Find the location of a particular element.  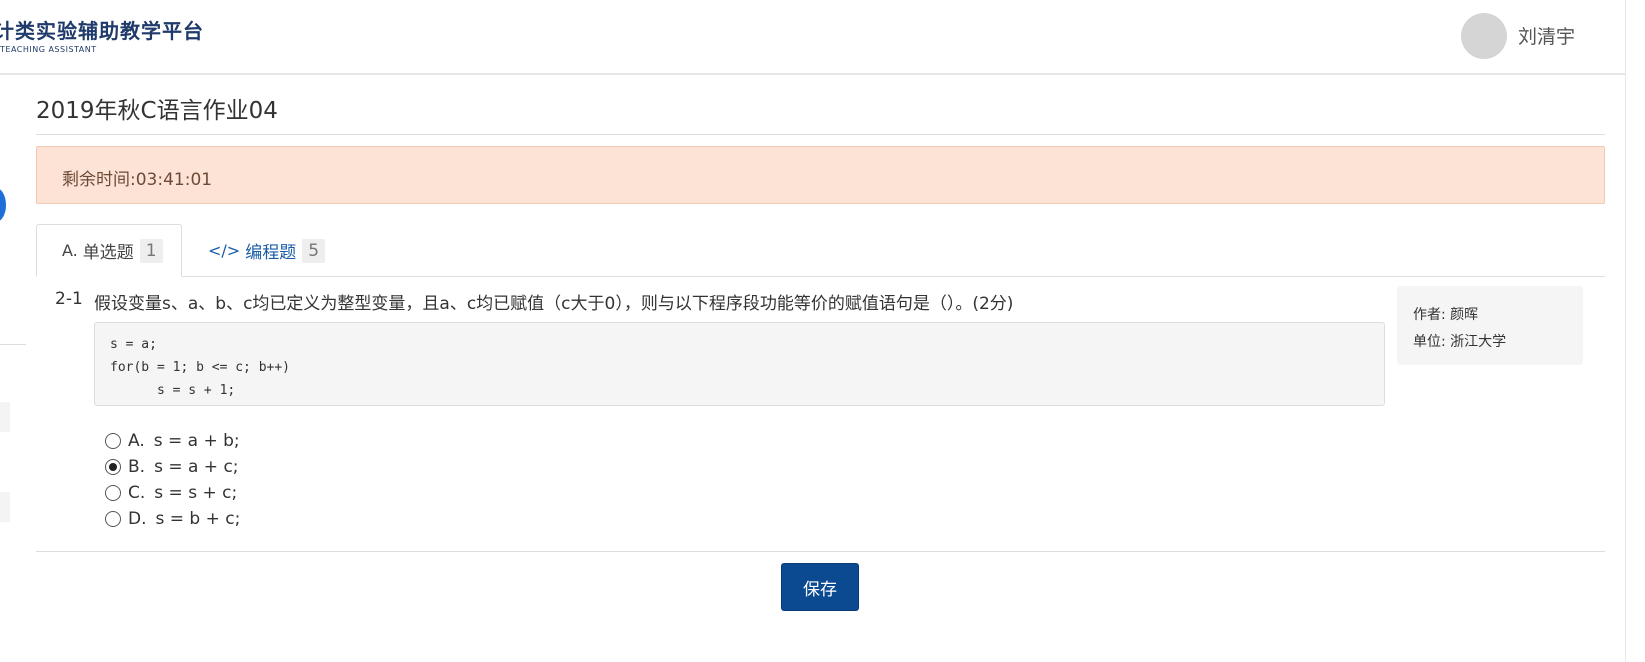

tab-count-badge: 5 is located at coordinates (314, 250).